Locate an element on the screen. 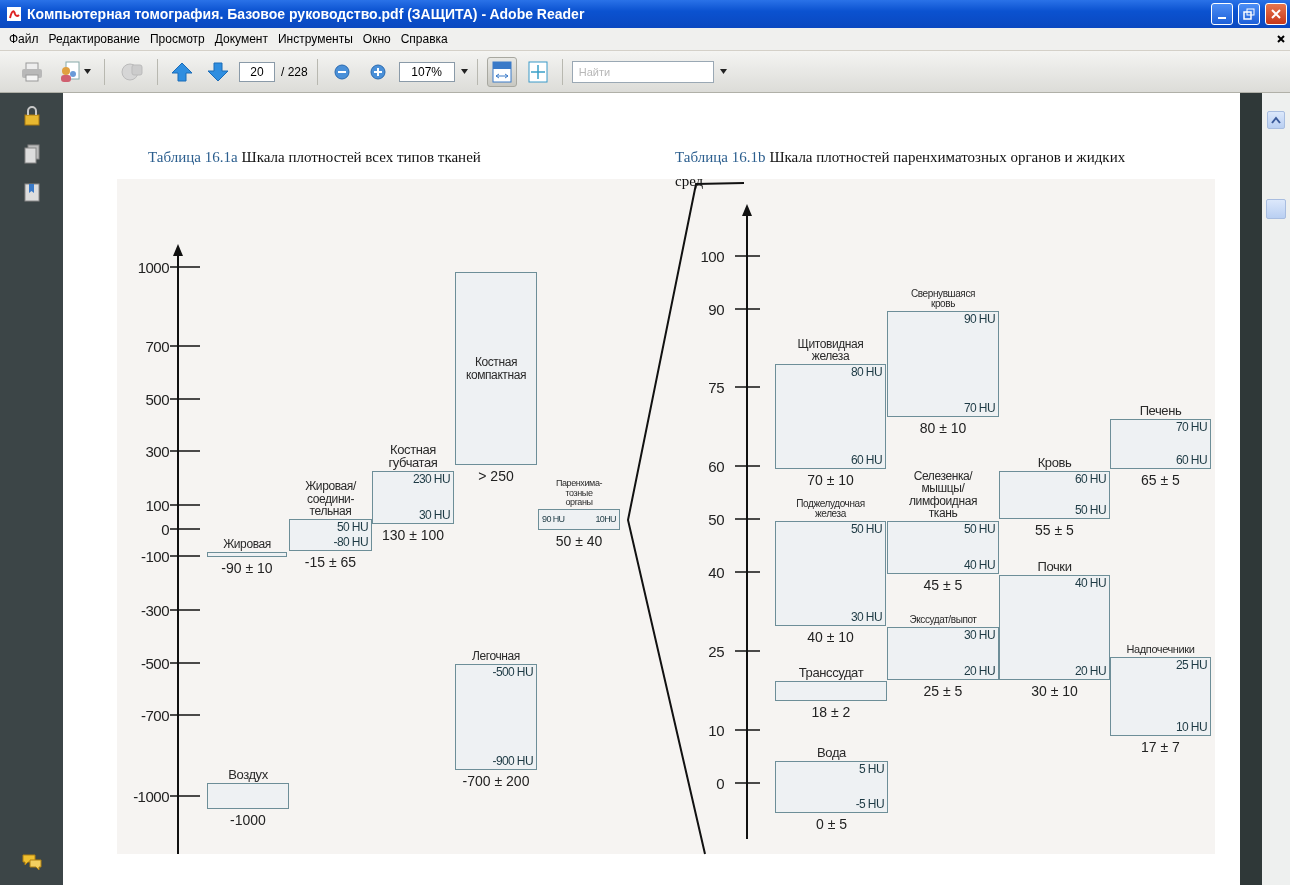 Image resolution: width=1290 pixels, height=885 pixels. axis-label: 300 is located at coordinates (156, 451).